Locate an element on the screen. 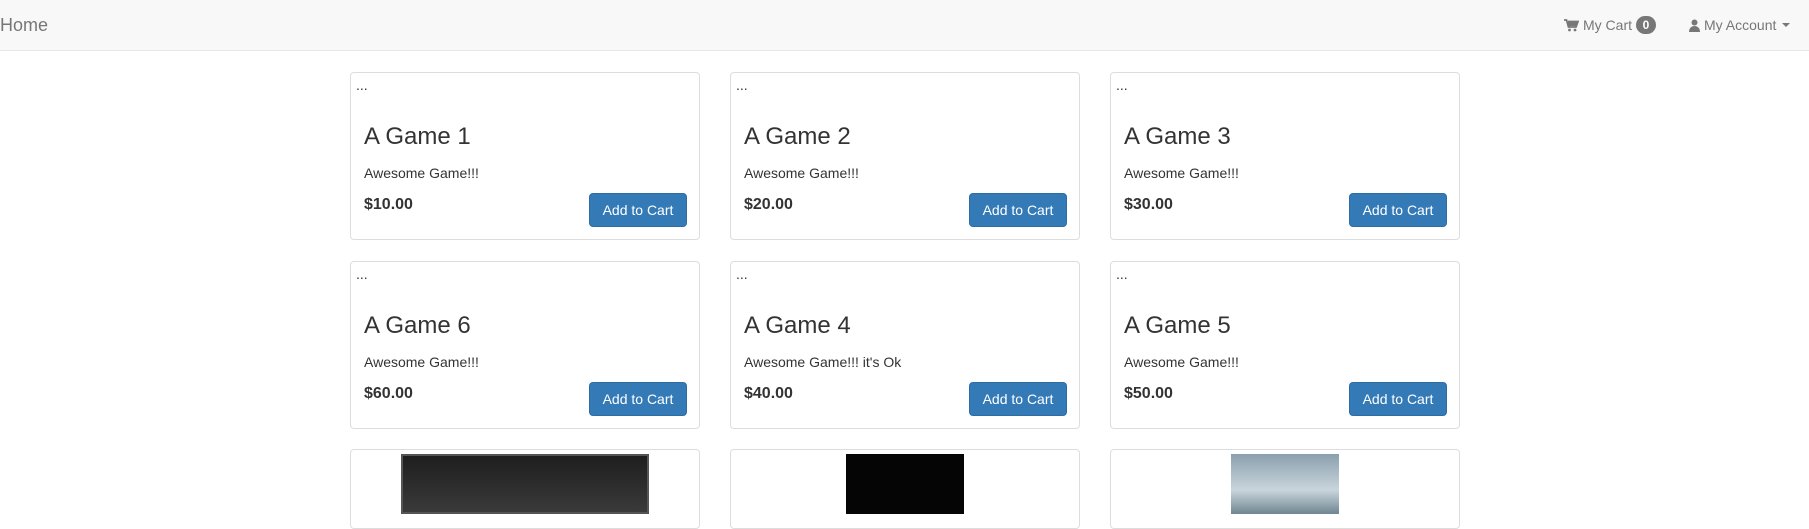 This screenshot has width=1809, height=529. cart-count-badge: 0 is located at coordinates (1646, 25).